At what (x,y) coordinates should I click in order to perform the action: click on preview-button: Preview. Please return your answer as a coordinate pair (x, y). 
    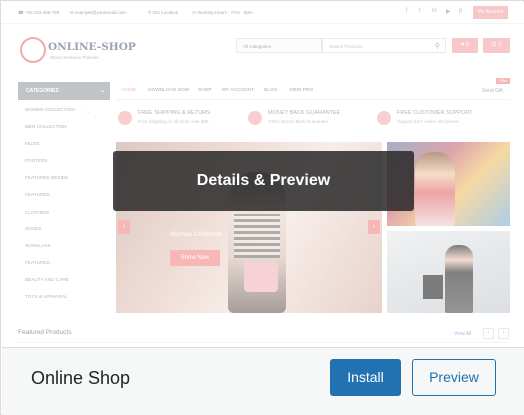
    Looking at the image, I should click on (454, 377).